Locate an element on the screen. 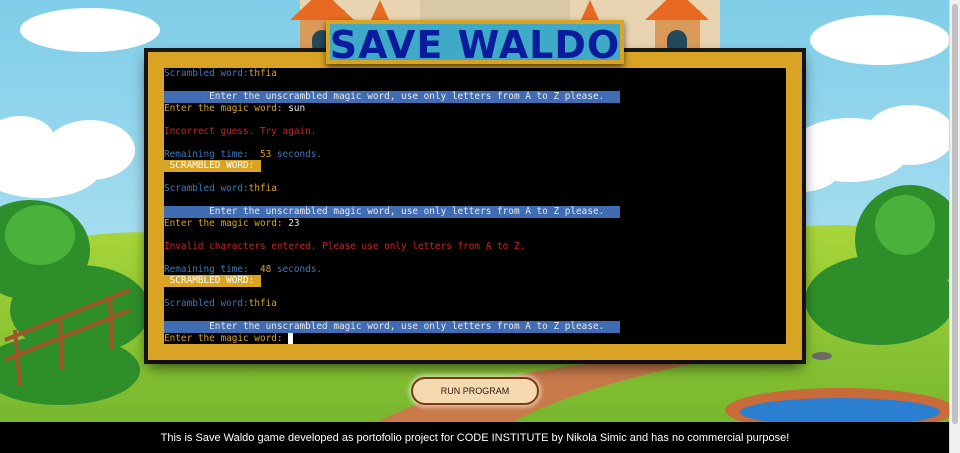 This screenshot has height=453, width=960. terminal-text: 48 is located at coordinates (265, 269).